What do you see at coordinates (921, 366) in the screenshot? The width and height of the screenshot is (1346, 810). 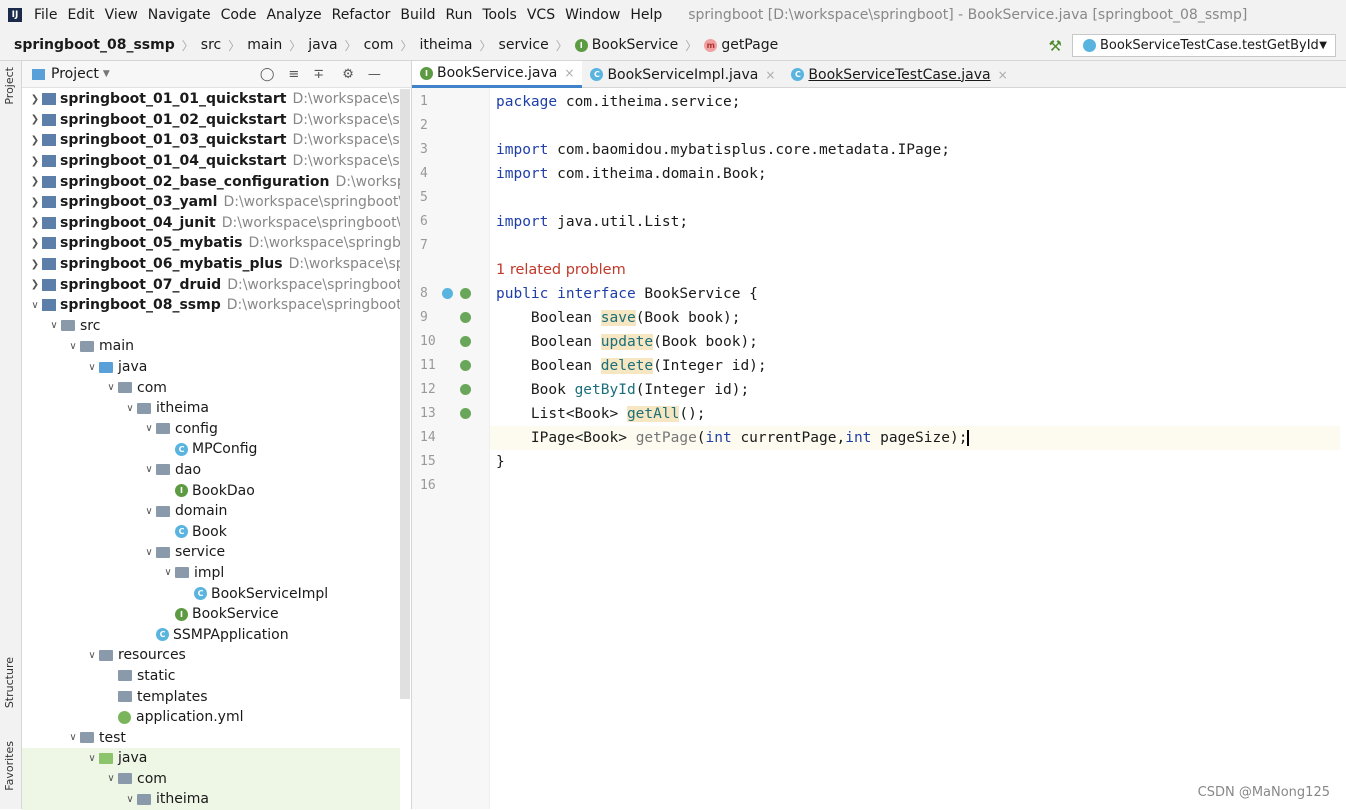 I see `code-line: Boolean delete(Integer id);` at bounding box center [921, 366].